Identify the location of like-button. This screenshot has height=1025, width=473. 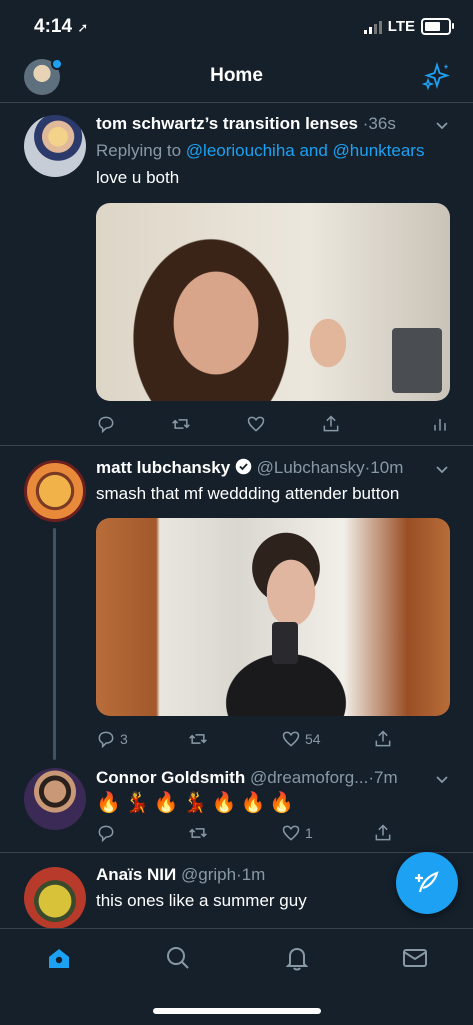
(256, 424).